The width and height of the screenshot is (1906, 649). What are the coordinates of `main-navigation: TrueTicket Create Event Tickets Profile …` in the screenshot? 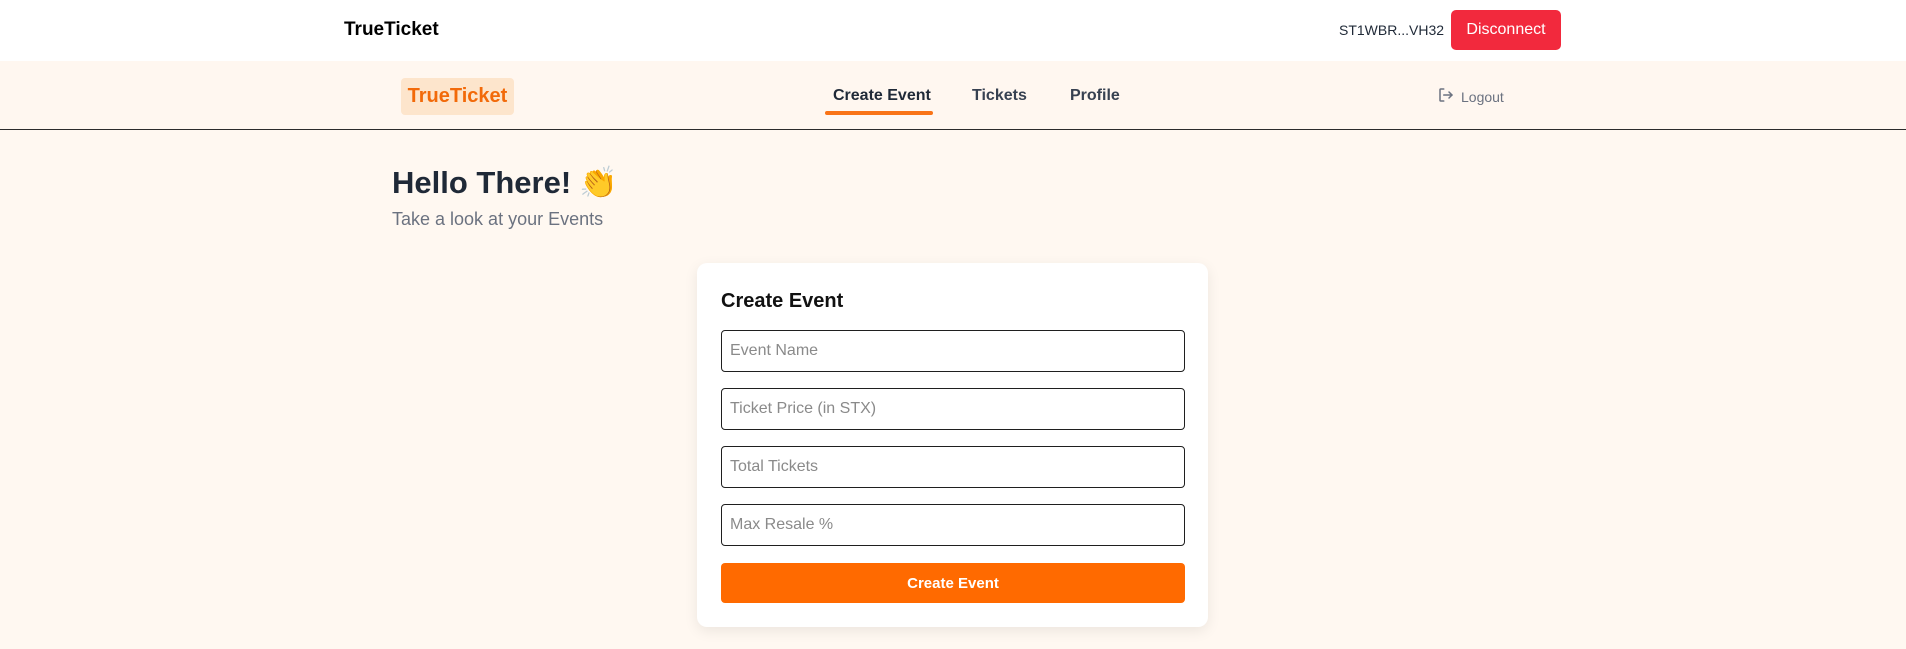 It's located at (953, 95).